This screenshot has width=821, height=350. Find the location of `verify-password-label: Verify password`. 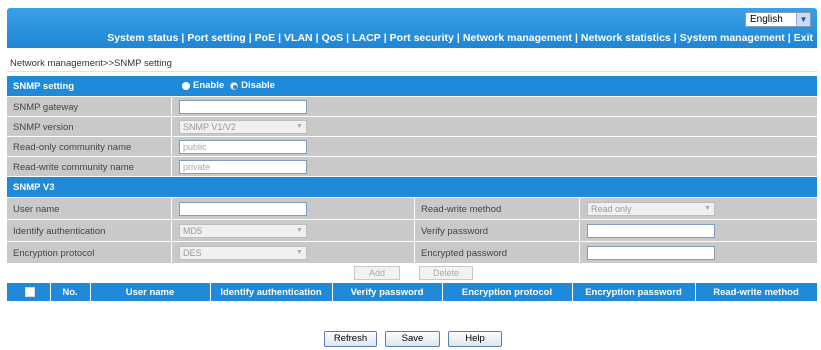

verify-password-label: Verify password is located at coordinates (455, 231).